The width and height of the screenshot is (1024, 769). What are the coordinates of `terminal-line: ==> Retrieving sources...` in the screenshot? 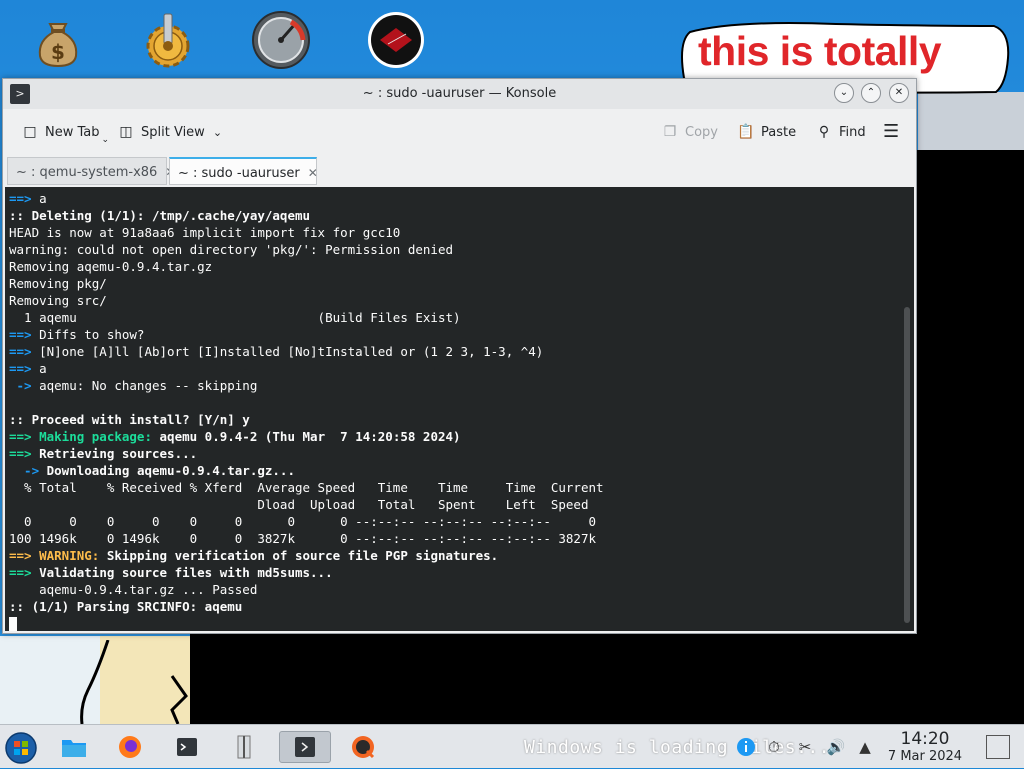 It's located at (103, 453).